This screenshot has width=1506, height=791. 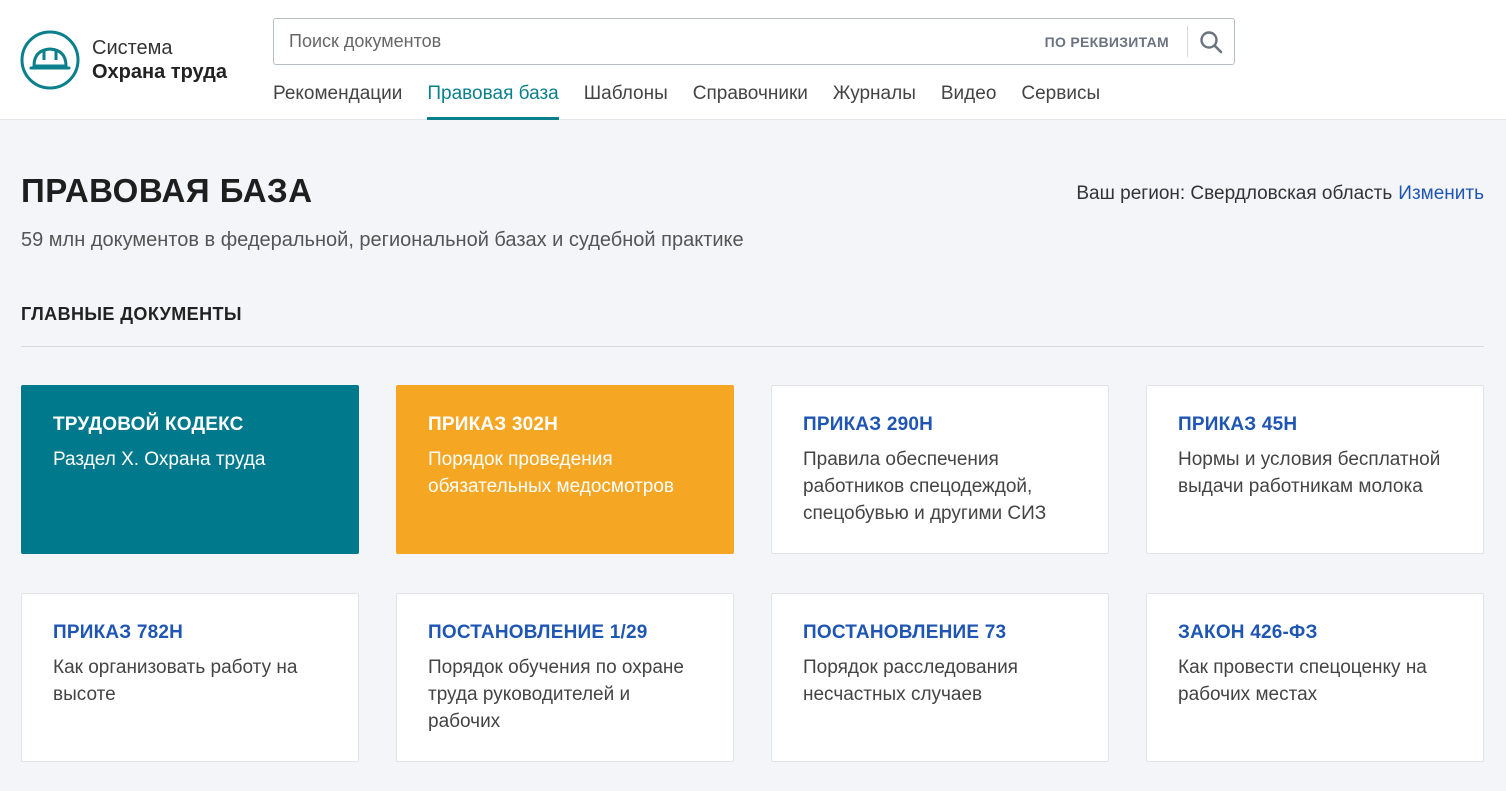 I want to click on doc-card-description: Как организовать работу на высоте, so click(x=175, y=681).